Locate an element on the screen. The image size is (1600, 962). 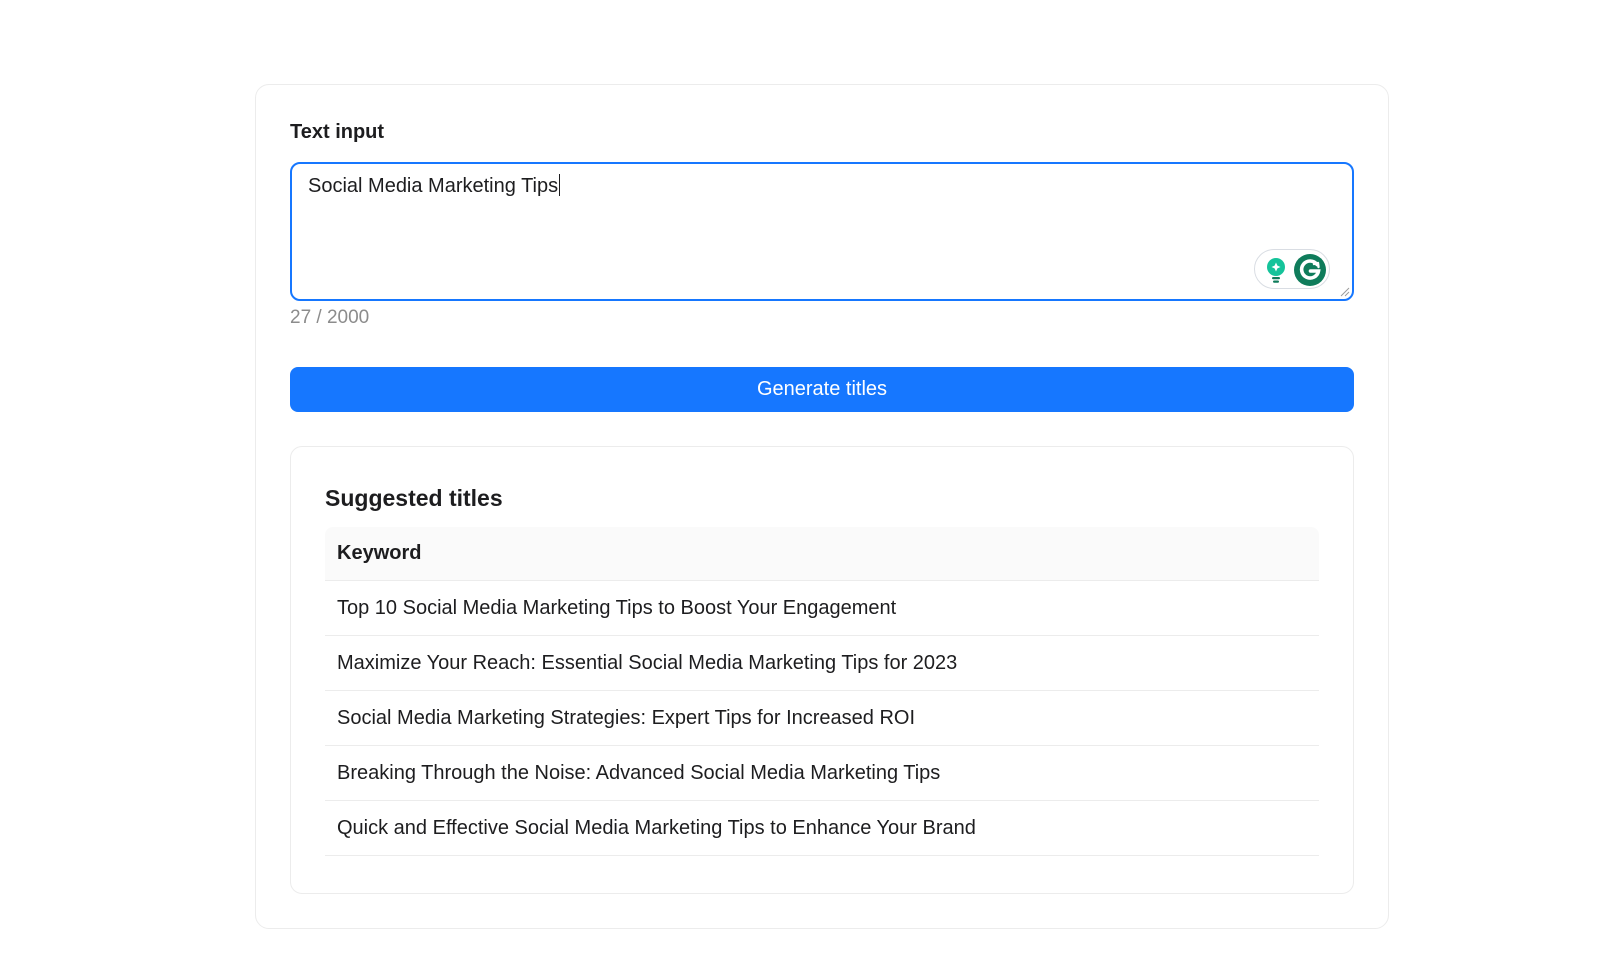
grammarly-g-icon is located at coordinates (1310, 270).